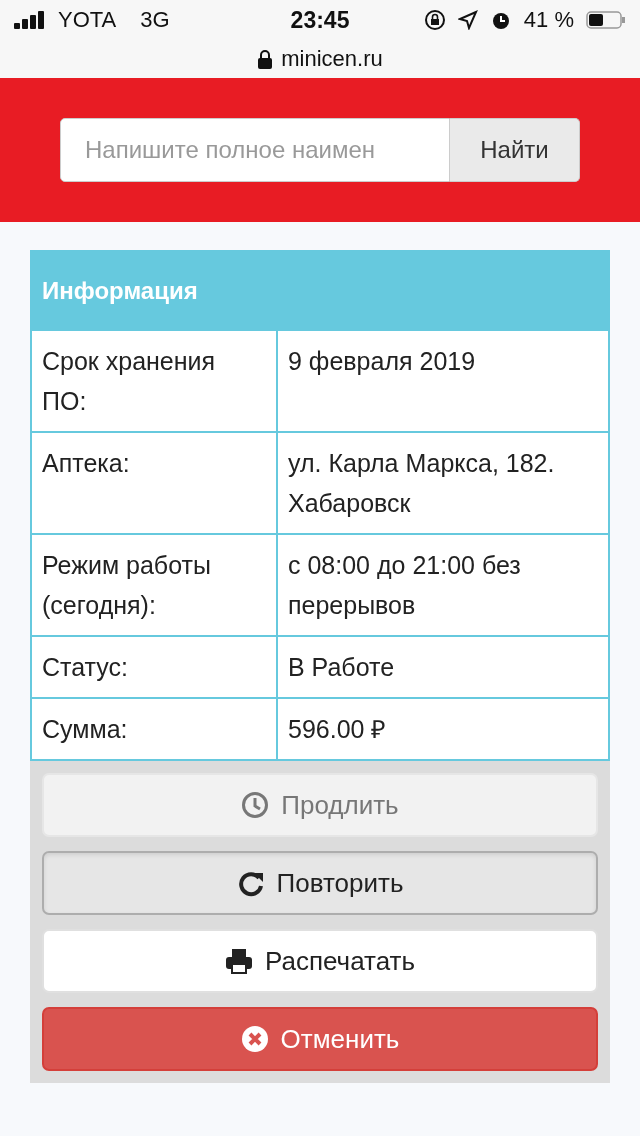  I want to click on print-button: Распечатать, so click(320, 961).